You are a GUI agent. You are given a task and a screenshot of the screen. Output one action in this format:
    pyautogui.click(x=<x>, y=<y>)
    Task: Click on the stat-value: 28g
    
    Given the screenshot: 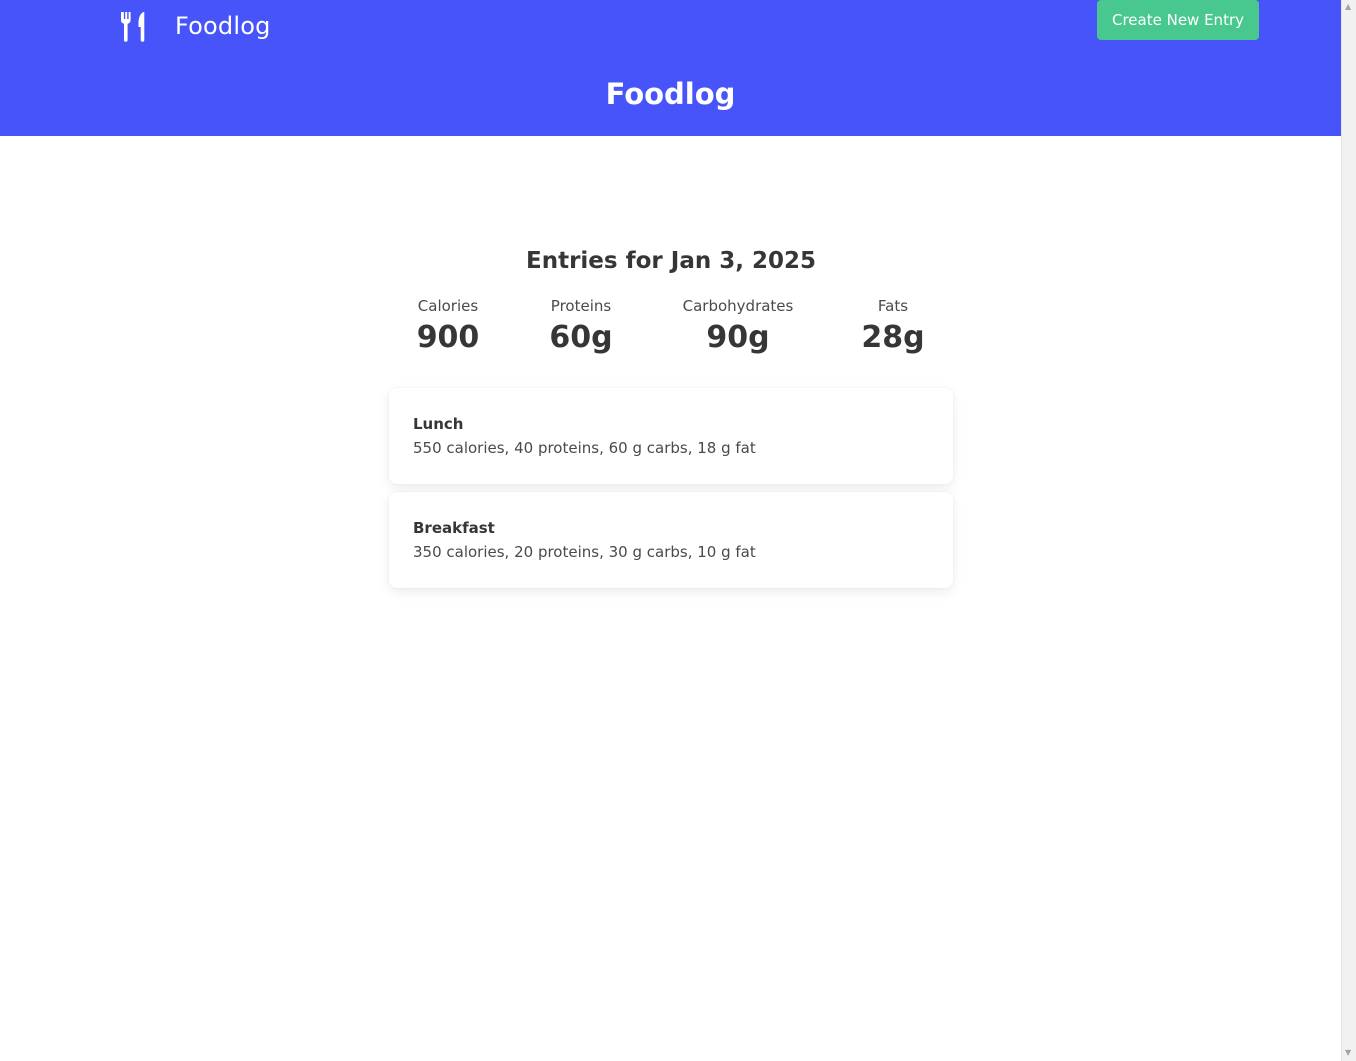 What is the action you would take?
    pyautogui.click(x=893, y=337)
    